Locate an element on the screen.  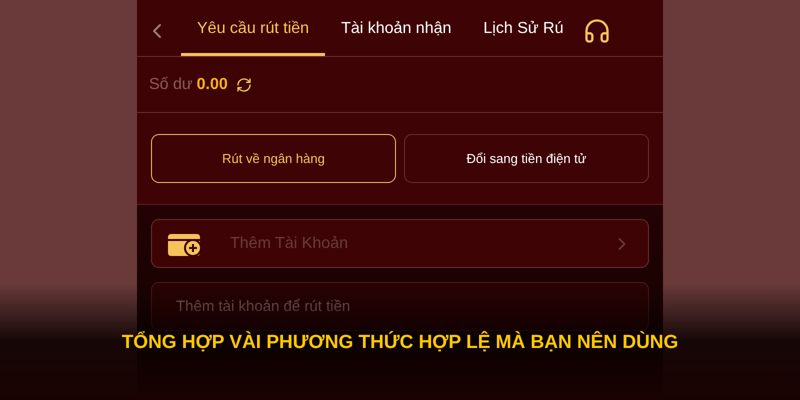
method-button: Đổi sang tiền điện tử is located at coordinates (526, 158).